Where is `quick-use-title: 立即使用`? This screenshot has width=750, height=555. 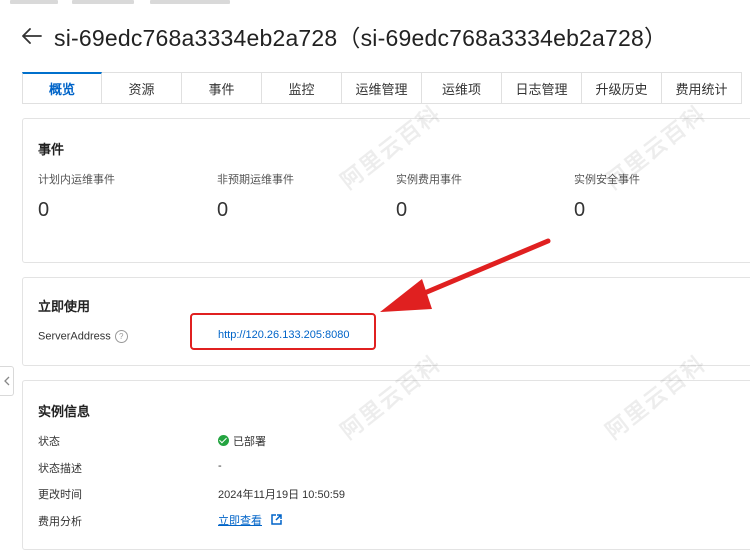 quick-use-title: 立即使用 is located at coordinates (64, 306).